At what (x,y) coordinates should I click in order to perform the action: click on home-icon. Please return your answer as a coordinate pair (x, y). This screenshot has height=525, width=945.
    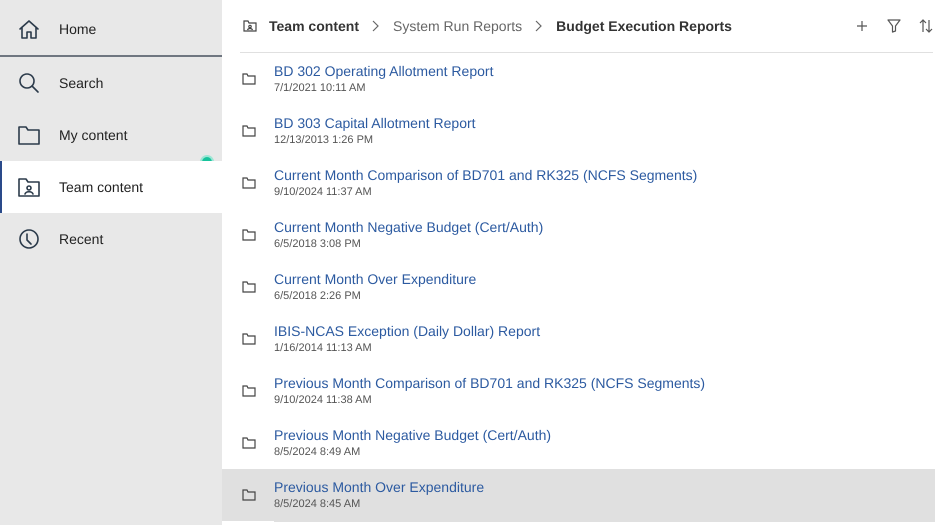
    Looking at the image, I should click on (29, 29).